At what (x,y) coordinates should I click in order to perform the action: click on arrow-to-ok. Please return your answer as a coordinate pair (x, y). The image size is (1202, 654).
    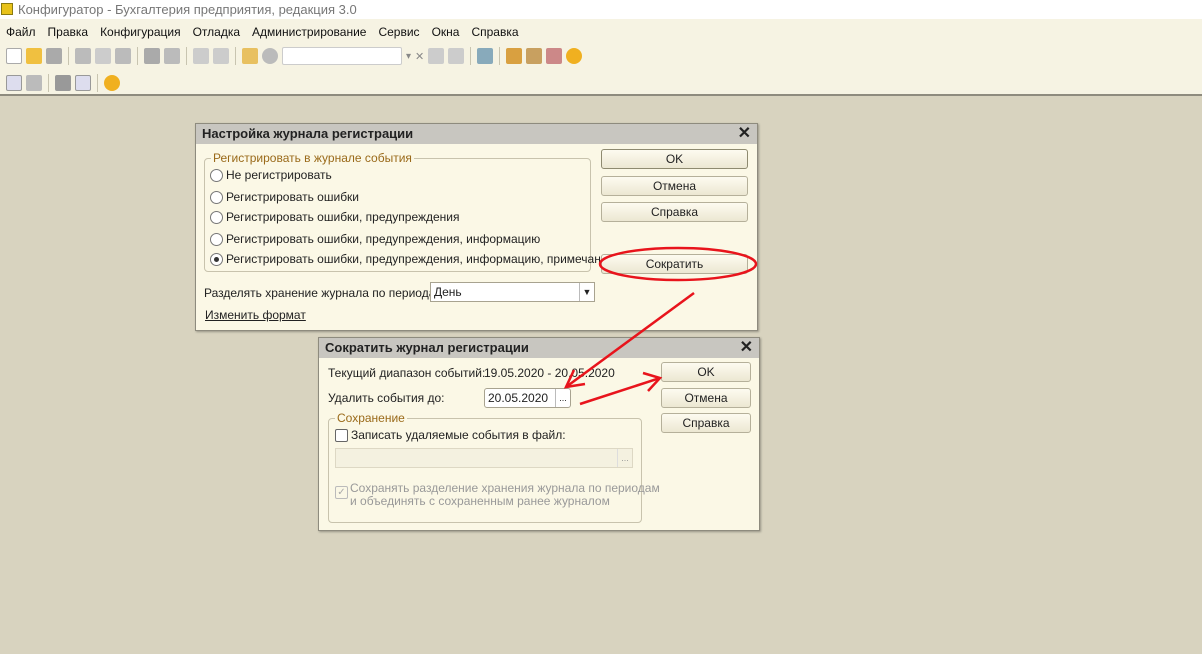
    Looking at the image, I should click on (621, 388).